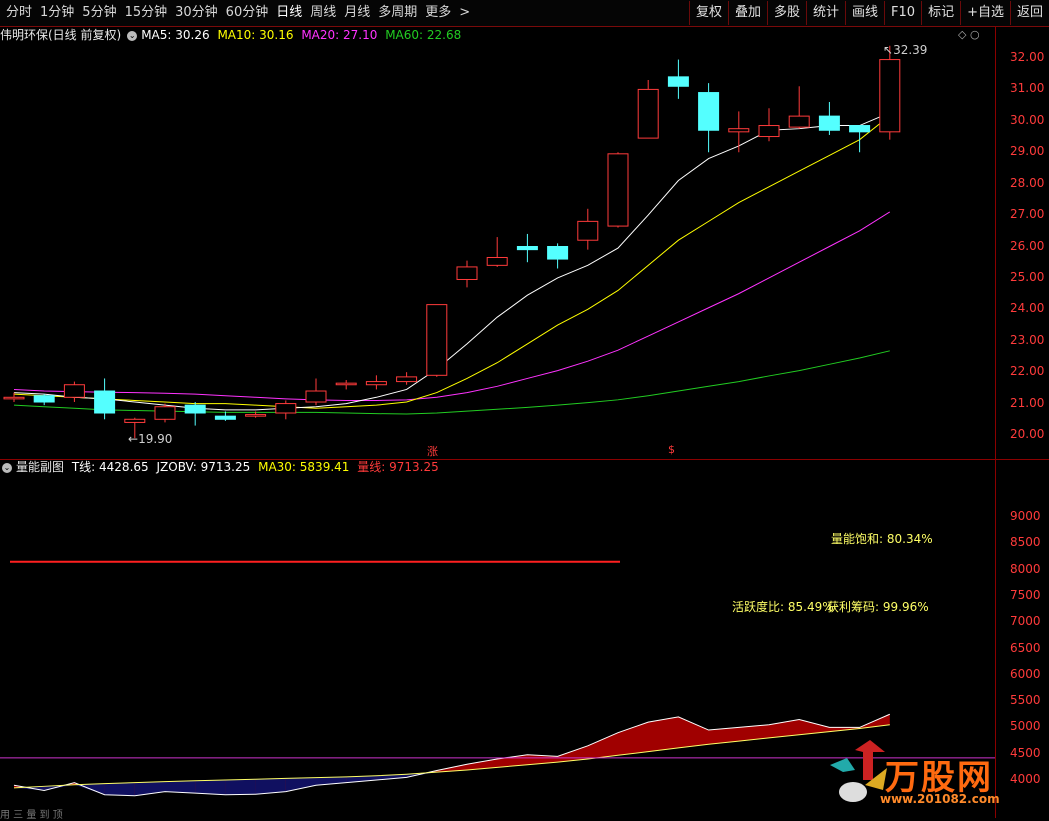 This screenshot has width=1049, height=821. What do you see at coordinates (1027, 245) in the screenshot?
I see `price-tick-label: 26.00` at bounding box center [1027, 245].